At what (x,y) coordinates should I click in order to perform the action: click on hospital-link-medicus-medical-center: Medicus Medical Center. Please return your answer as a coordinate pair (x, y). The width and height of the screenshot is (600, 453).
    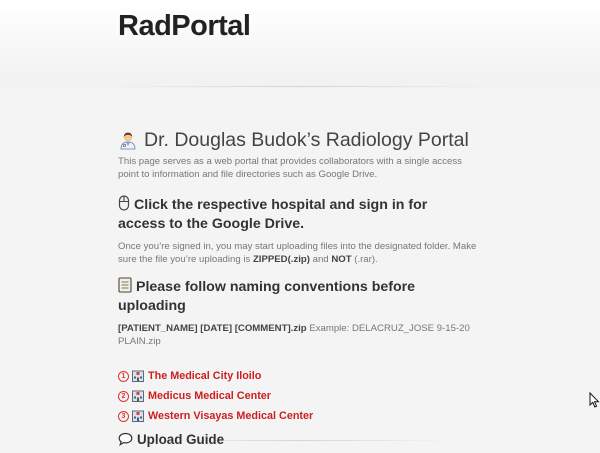
    Looking at the image, I should click on (209, 396).